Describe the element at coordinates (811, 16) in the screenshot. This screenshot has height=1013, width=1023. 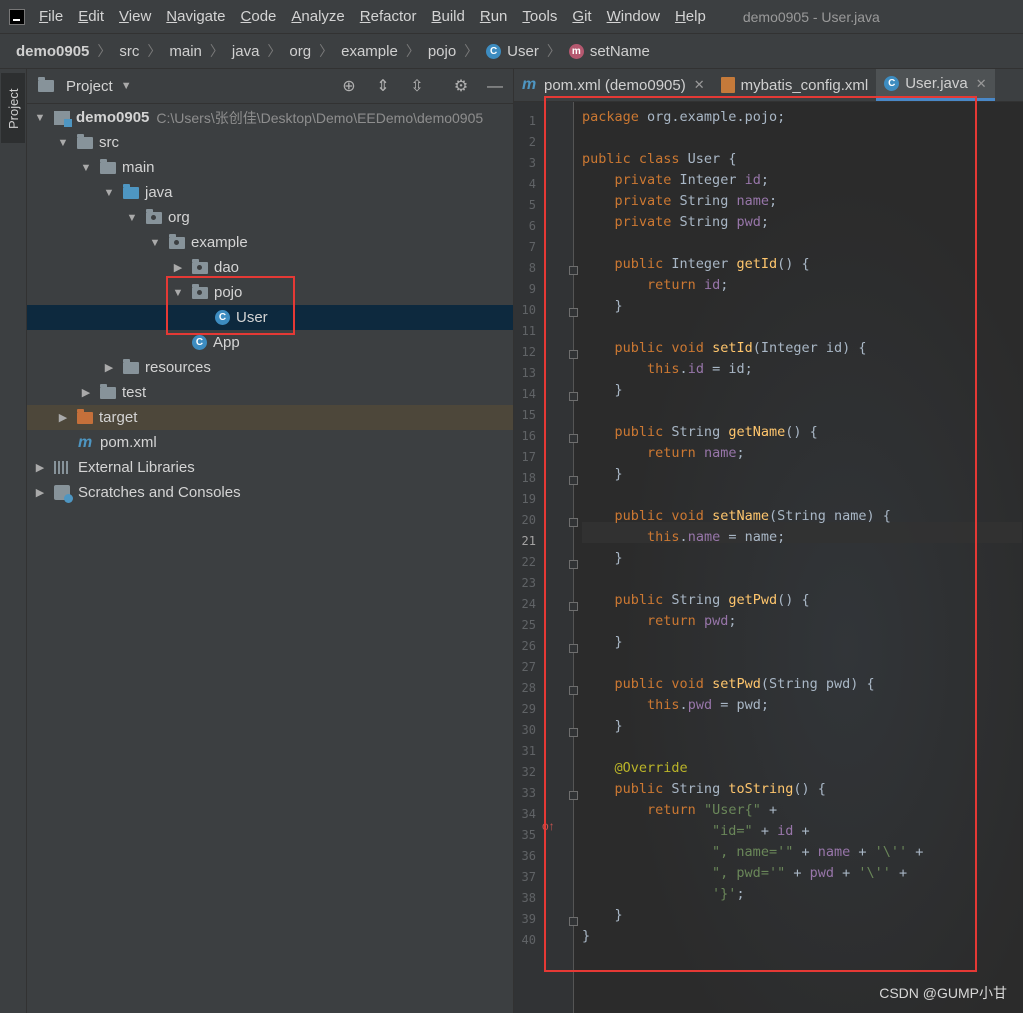
I see `window-title: demo0905 - User.java` at that location.